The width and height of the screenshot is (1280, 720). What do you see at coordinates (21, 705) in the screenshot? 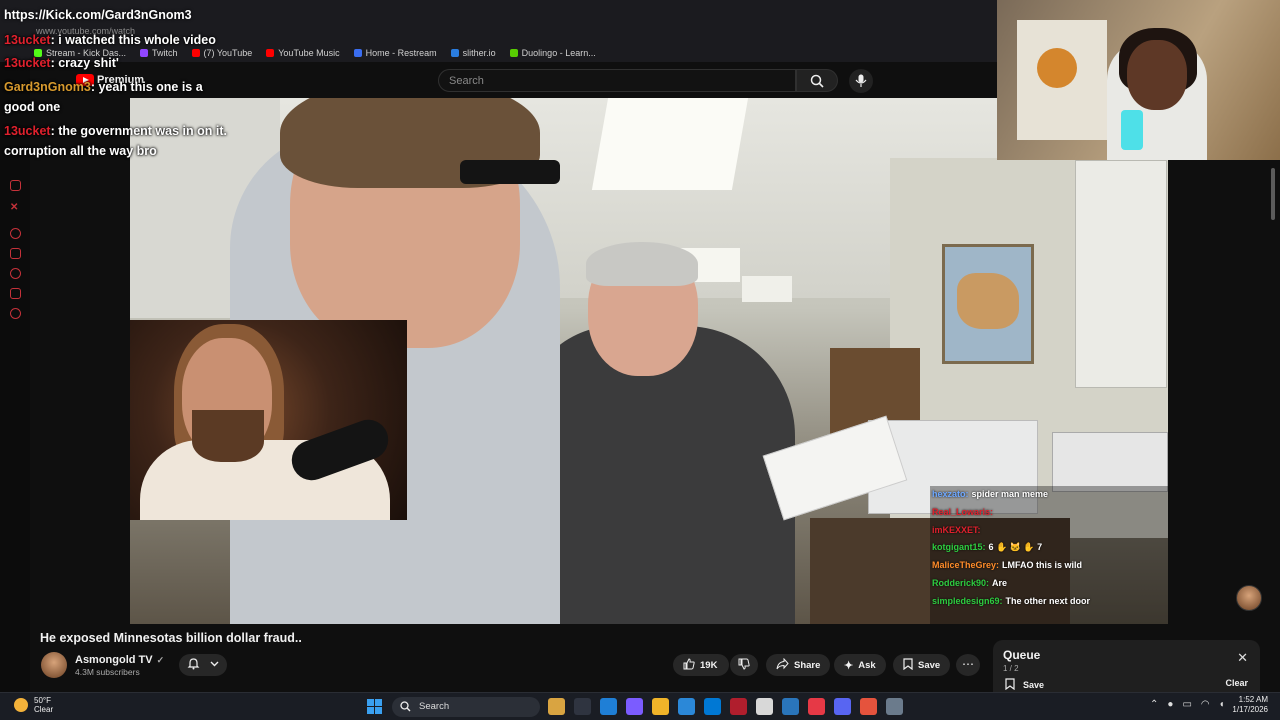
I see `weather-sun-icon` at bounding box center [21, 705].